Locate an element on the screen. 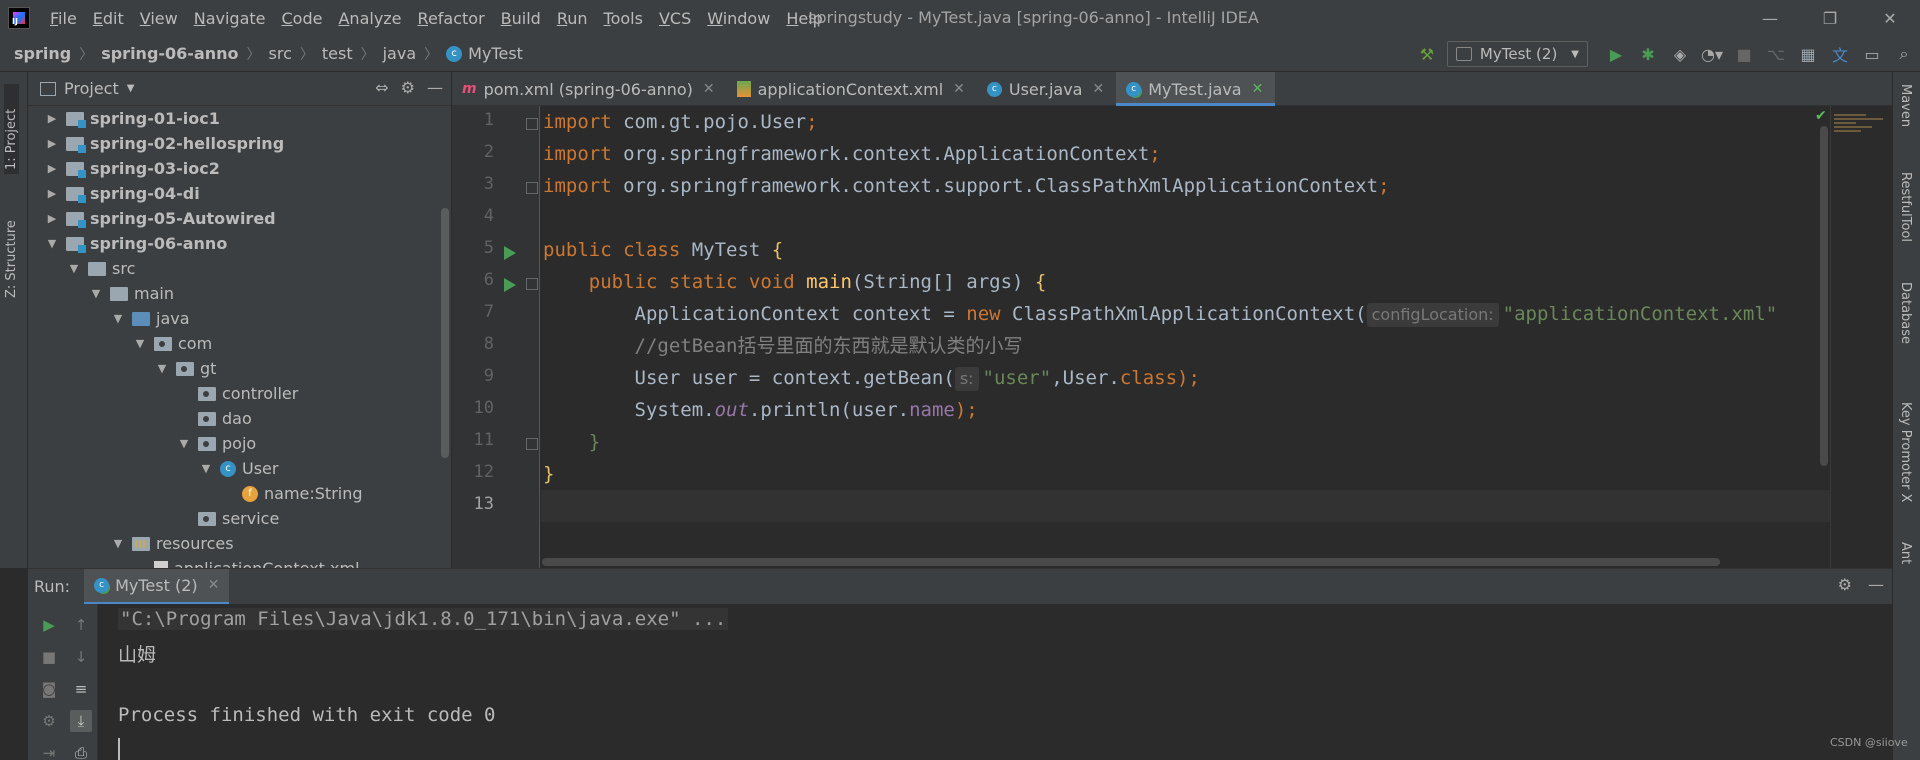  restfultool-tool-tab: RestfulTool is located at coordinates (1905, 207).